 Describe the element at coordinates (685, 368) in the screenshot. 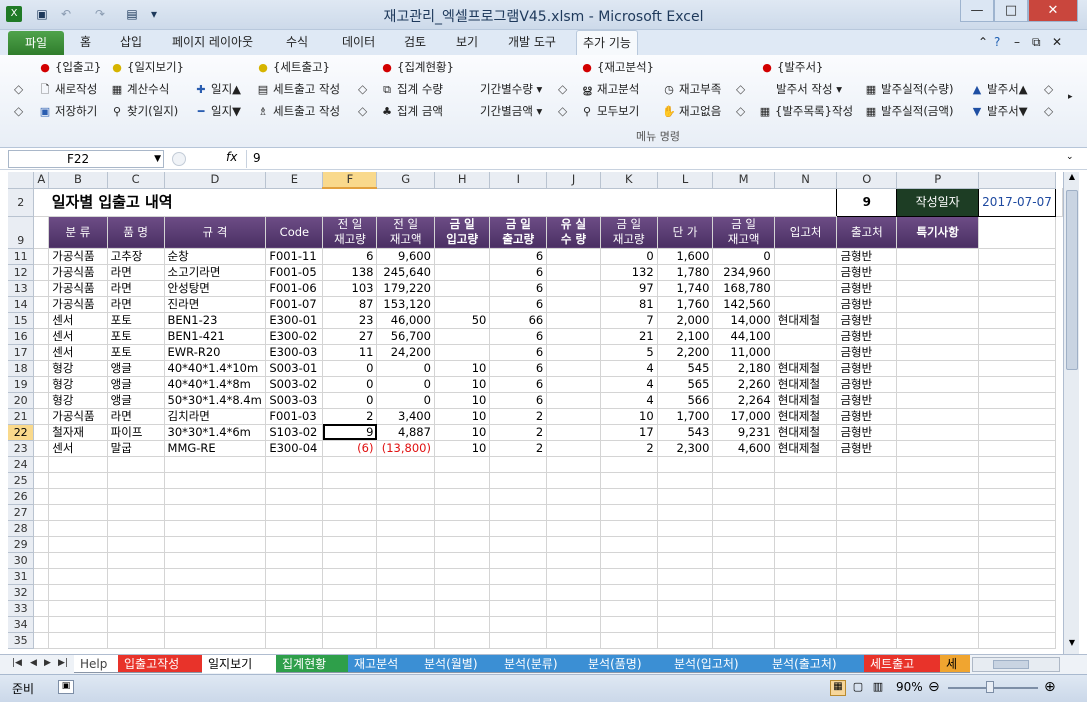

I see `cell: 545` at that location.